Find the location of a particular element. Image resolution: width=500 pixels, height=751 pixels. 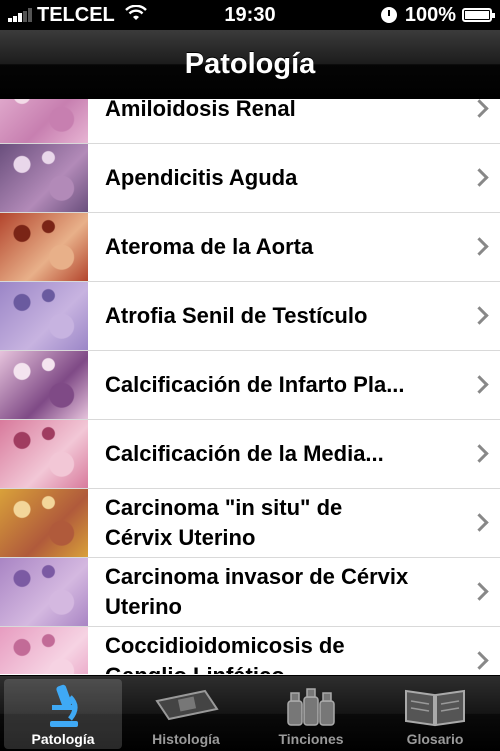

orientation-lock-icon is located at coordinates (388, 15).